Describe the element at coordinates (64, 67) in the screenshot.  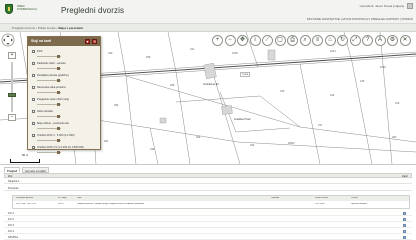
I see `layer-item: Katastrski načrt - parcele` at that location.